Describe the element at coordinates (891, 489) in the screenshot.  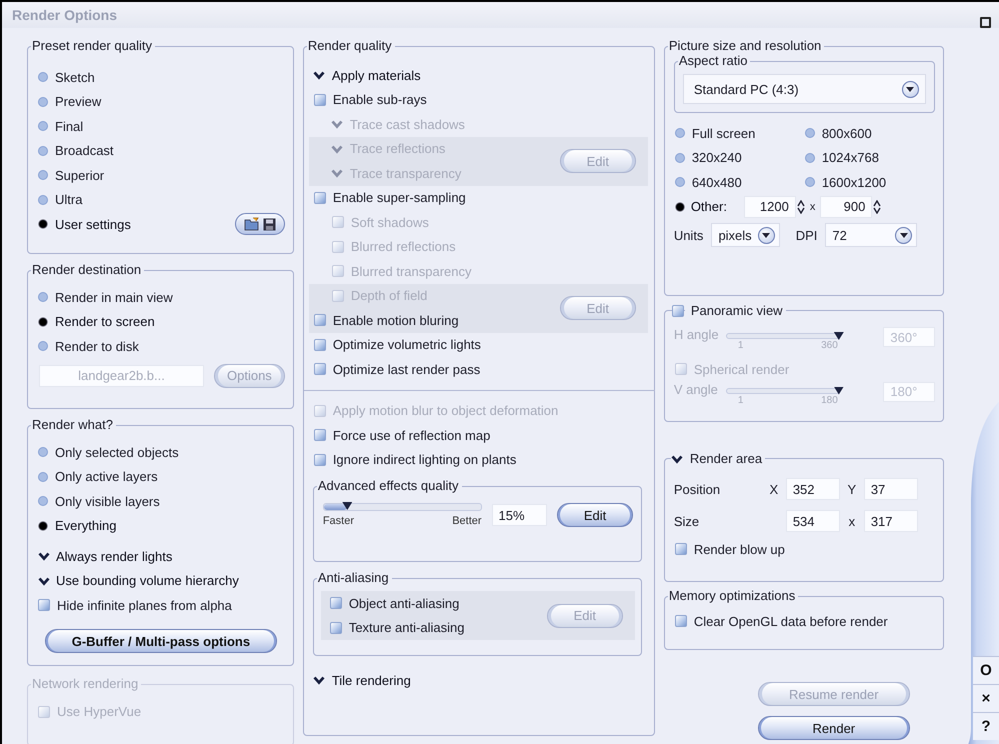
I see `y-field: 37` at that location.